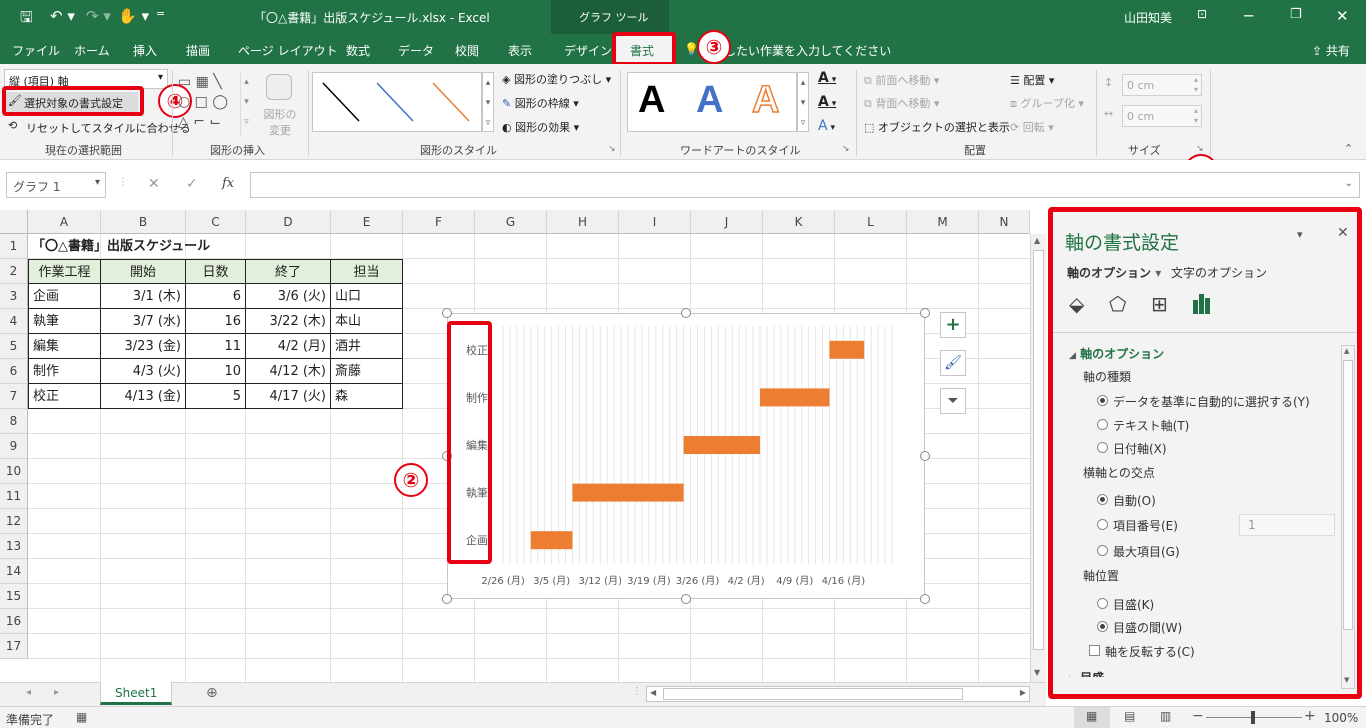  What do you see at coordinates (212, 693) in the screenshot?
I see `add-sheet-icon: ⊕` at bounding box center [212, 693].